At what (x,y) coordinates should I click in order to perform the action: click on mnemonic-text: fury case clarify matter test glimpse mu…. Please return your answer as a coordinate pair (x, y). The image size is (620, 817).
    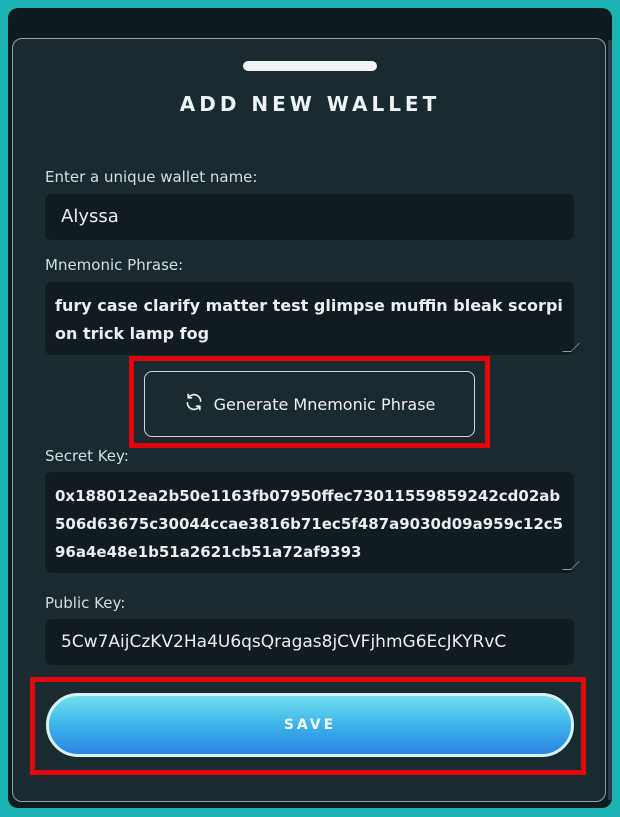
    Looking at the image, I should click on (309, 319).